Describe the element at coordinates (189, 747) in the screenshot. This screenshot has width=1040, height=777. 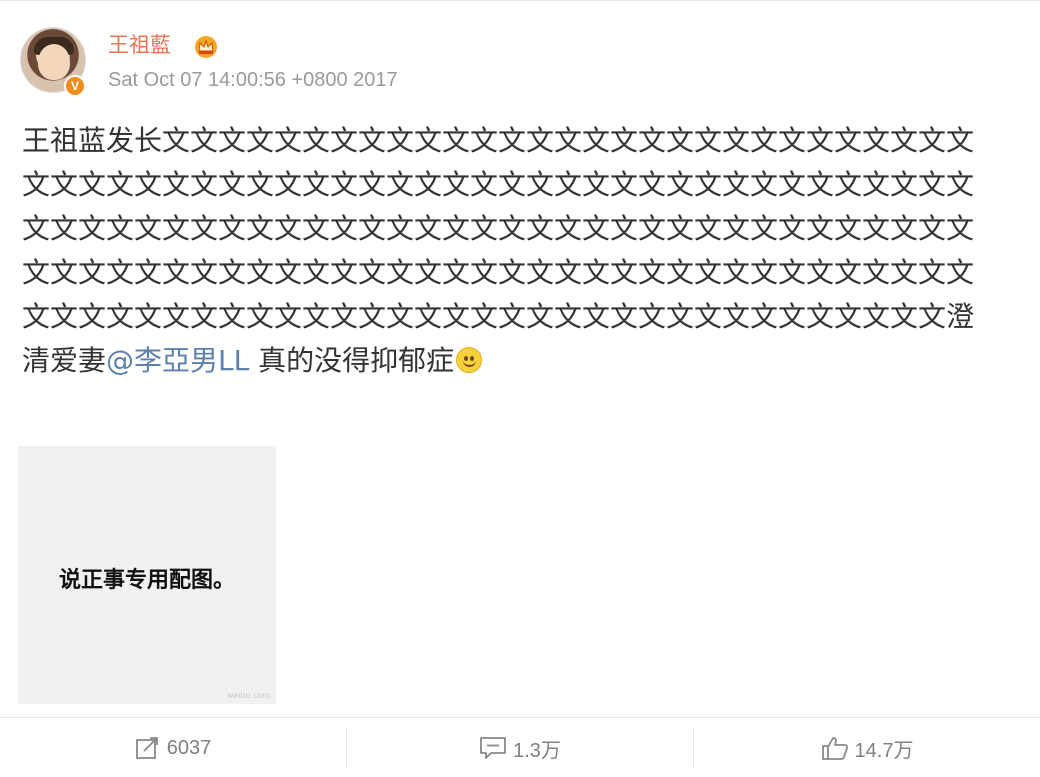
I see `repost-count: 6037` at that location.